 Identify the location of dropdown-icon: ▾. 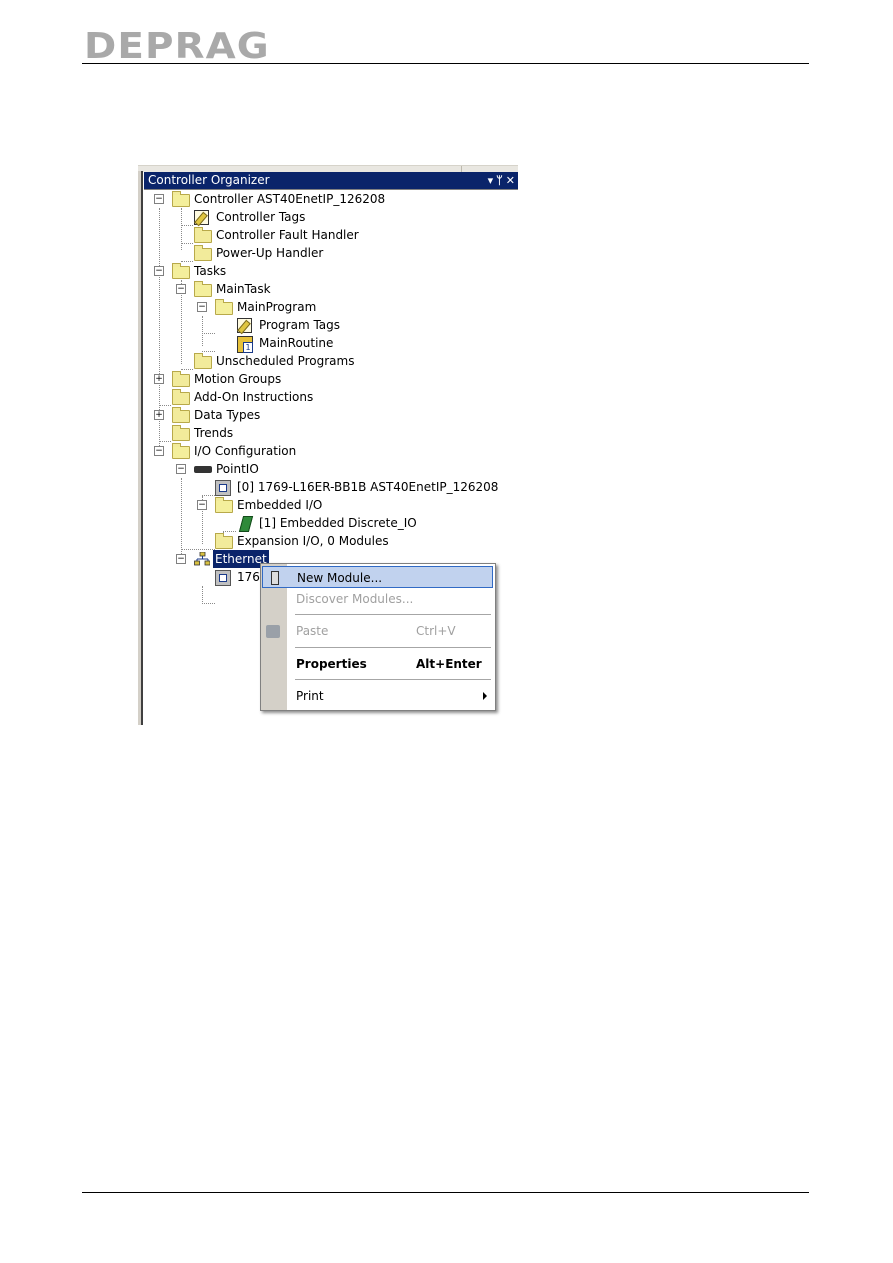
(492, 180).